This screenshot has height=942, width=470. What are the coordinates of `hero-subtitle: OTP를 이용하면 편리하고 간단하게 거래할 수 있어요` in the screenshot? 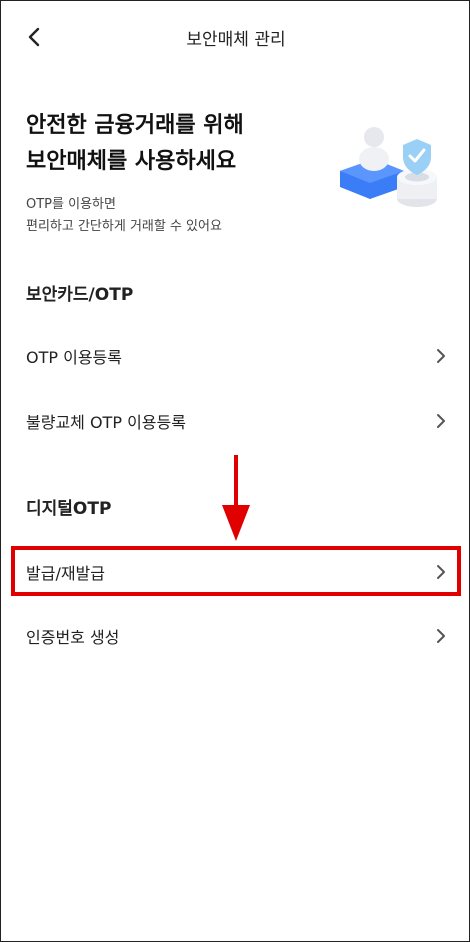 It's located at (124, 216).